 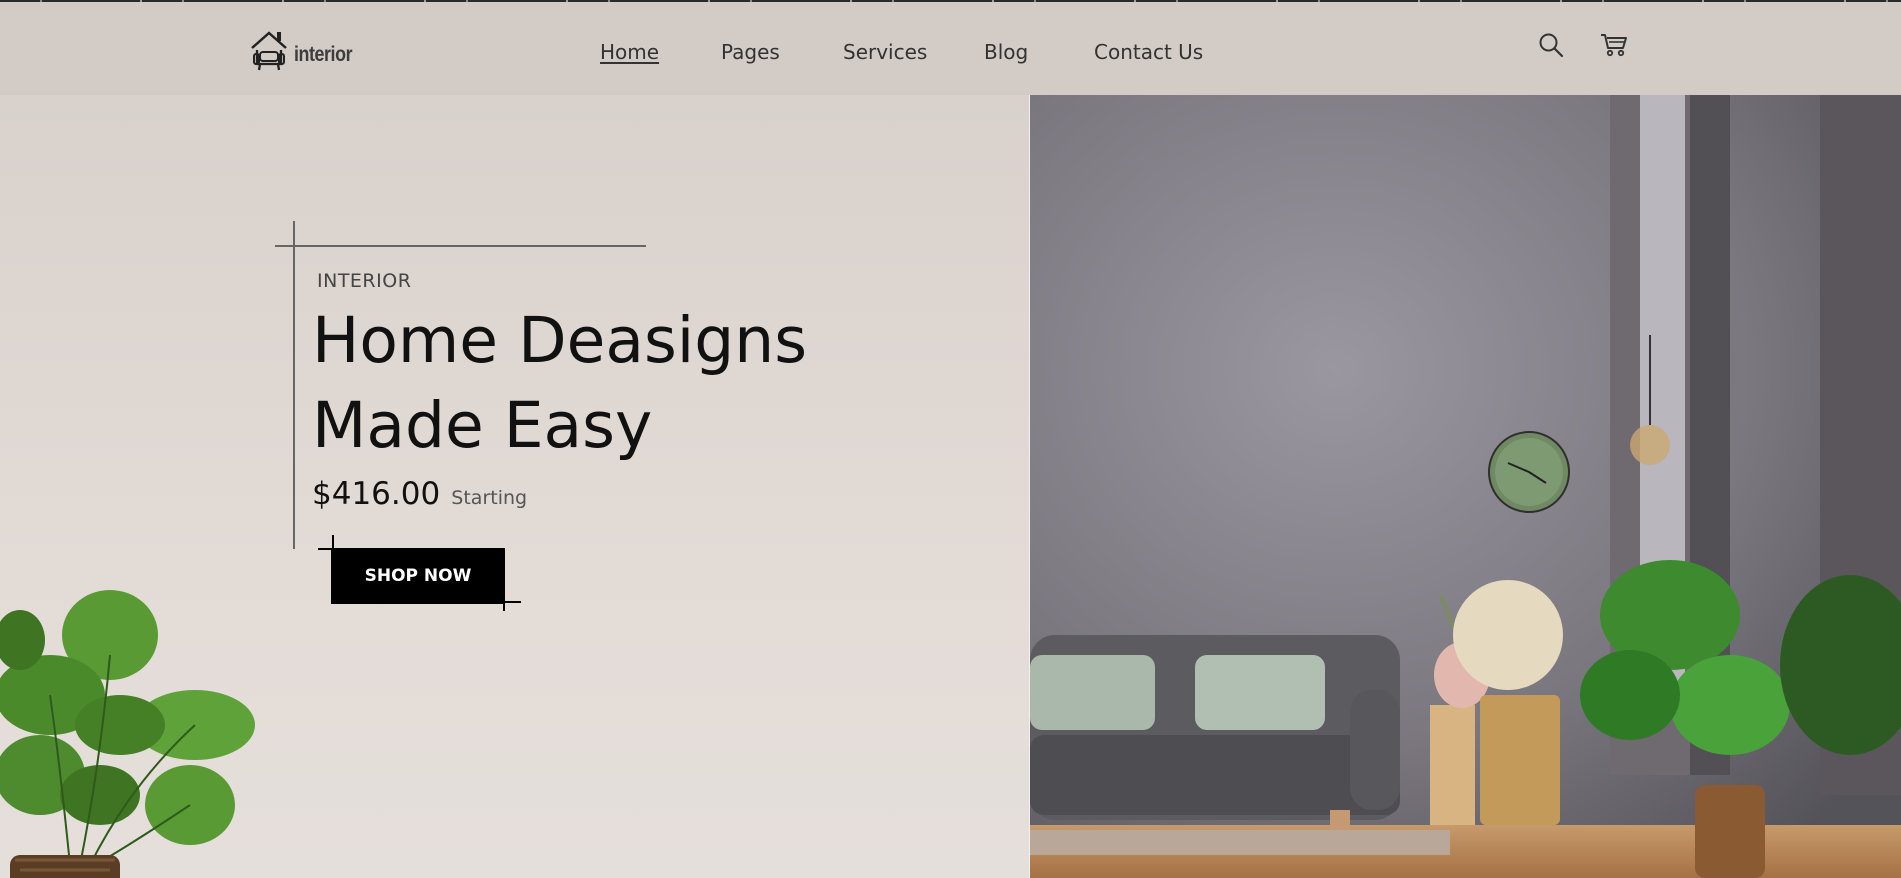 What do you see at coordinates (885, 52) in the screenshot?
I see `nav-services: Services` at bounding box center [885, 52].